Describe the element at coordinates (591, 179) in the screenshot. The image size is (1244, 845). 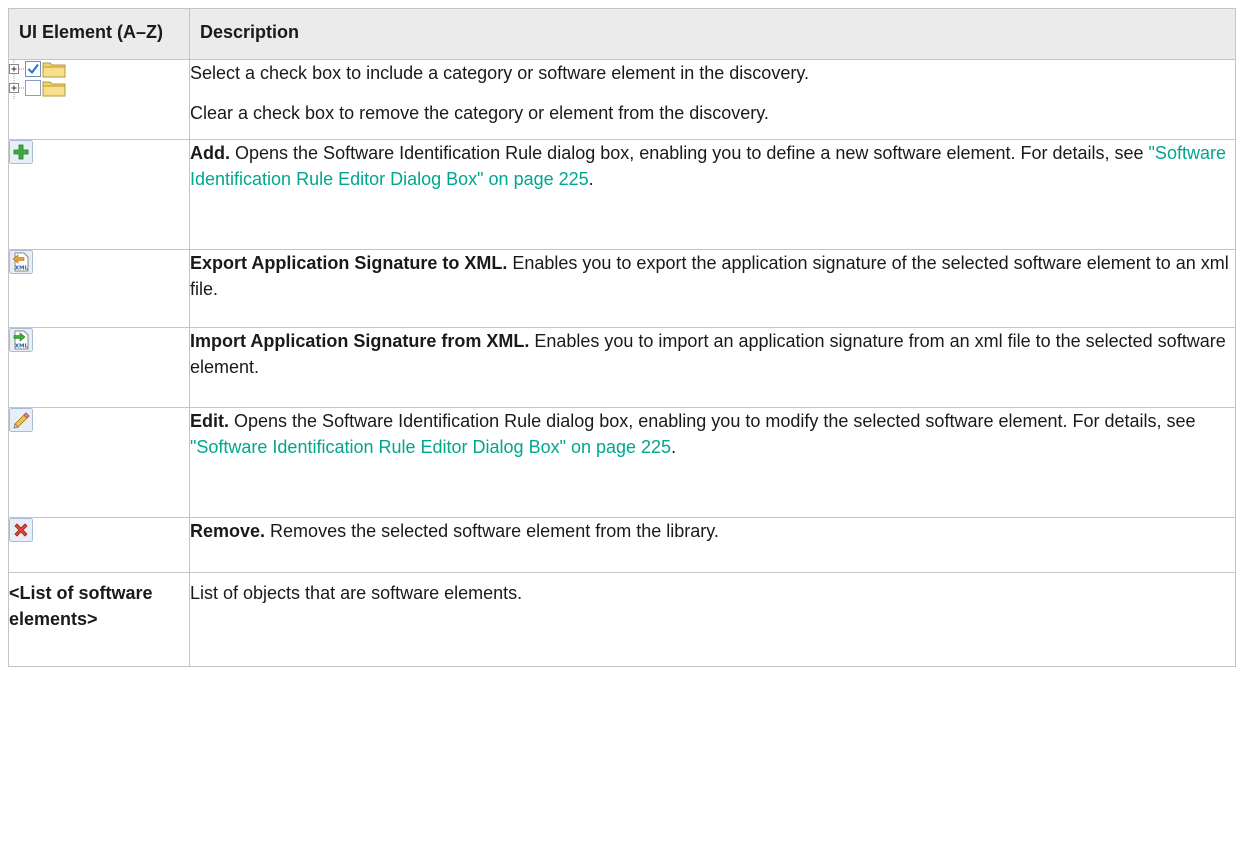
I see `add-period: .` at that location.